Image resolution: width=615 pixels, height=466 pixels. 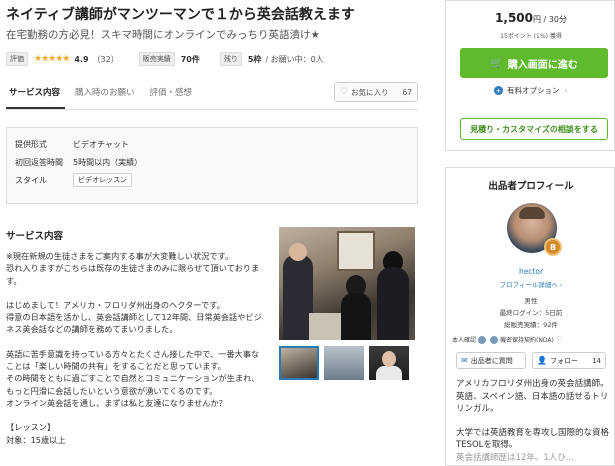 I want to click on spec-row: 提供形式 ビデオチャット, so click(x=212, y=144).